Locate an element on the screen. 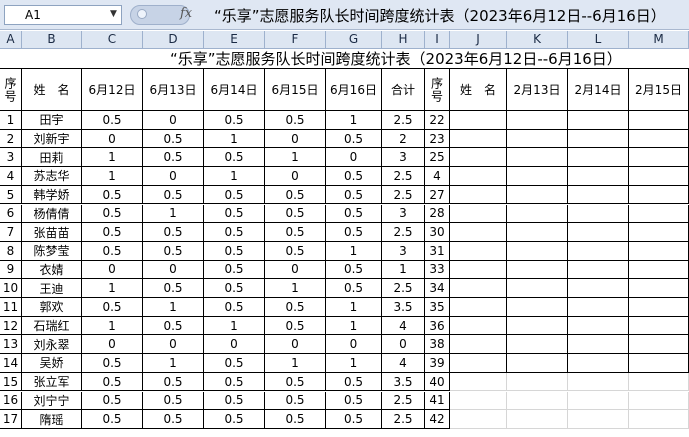  row-name: 吴娇 is located at coordinates (52, 363).